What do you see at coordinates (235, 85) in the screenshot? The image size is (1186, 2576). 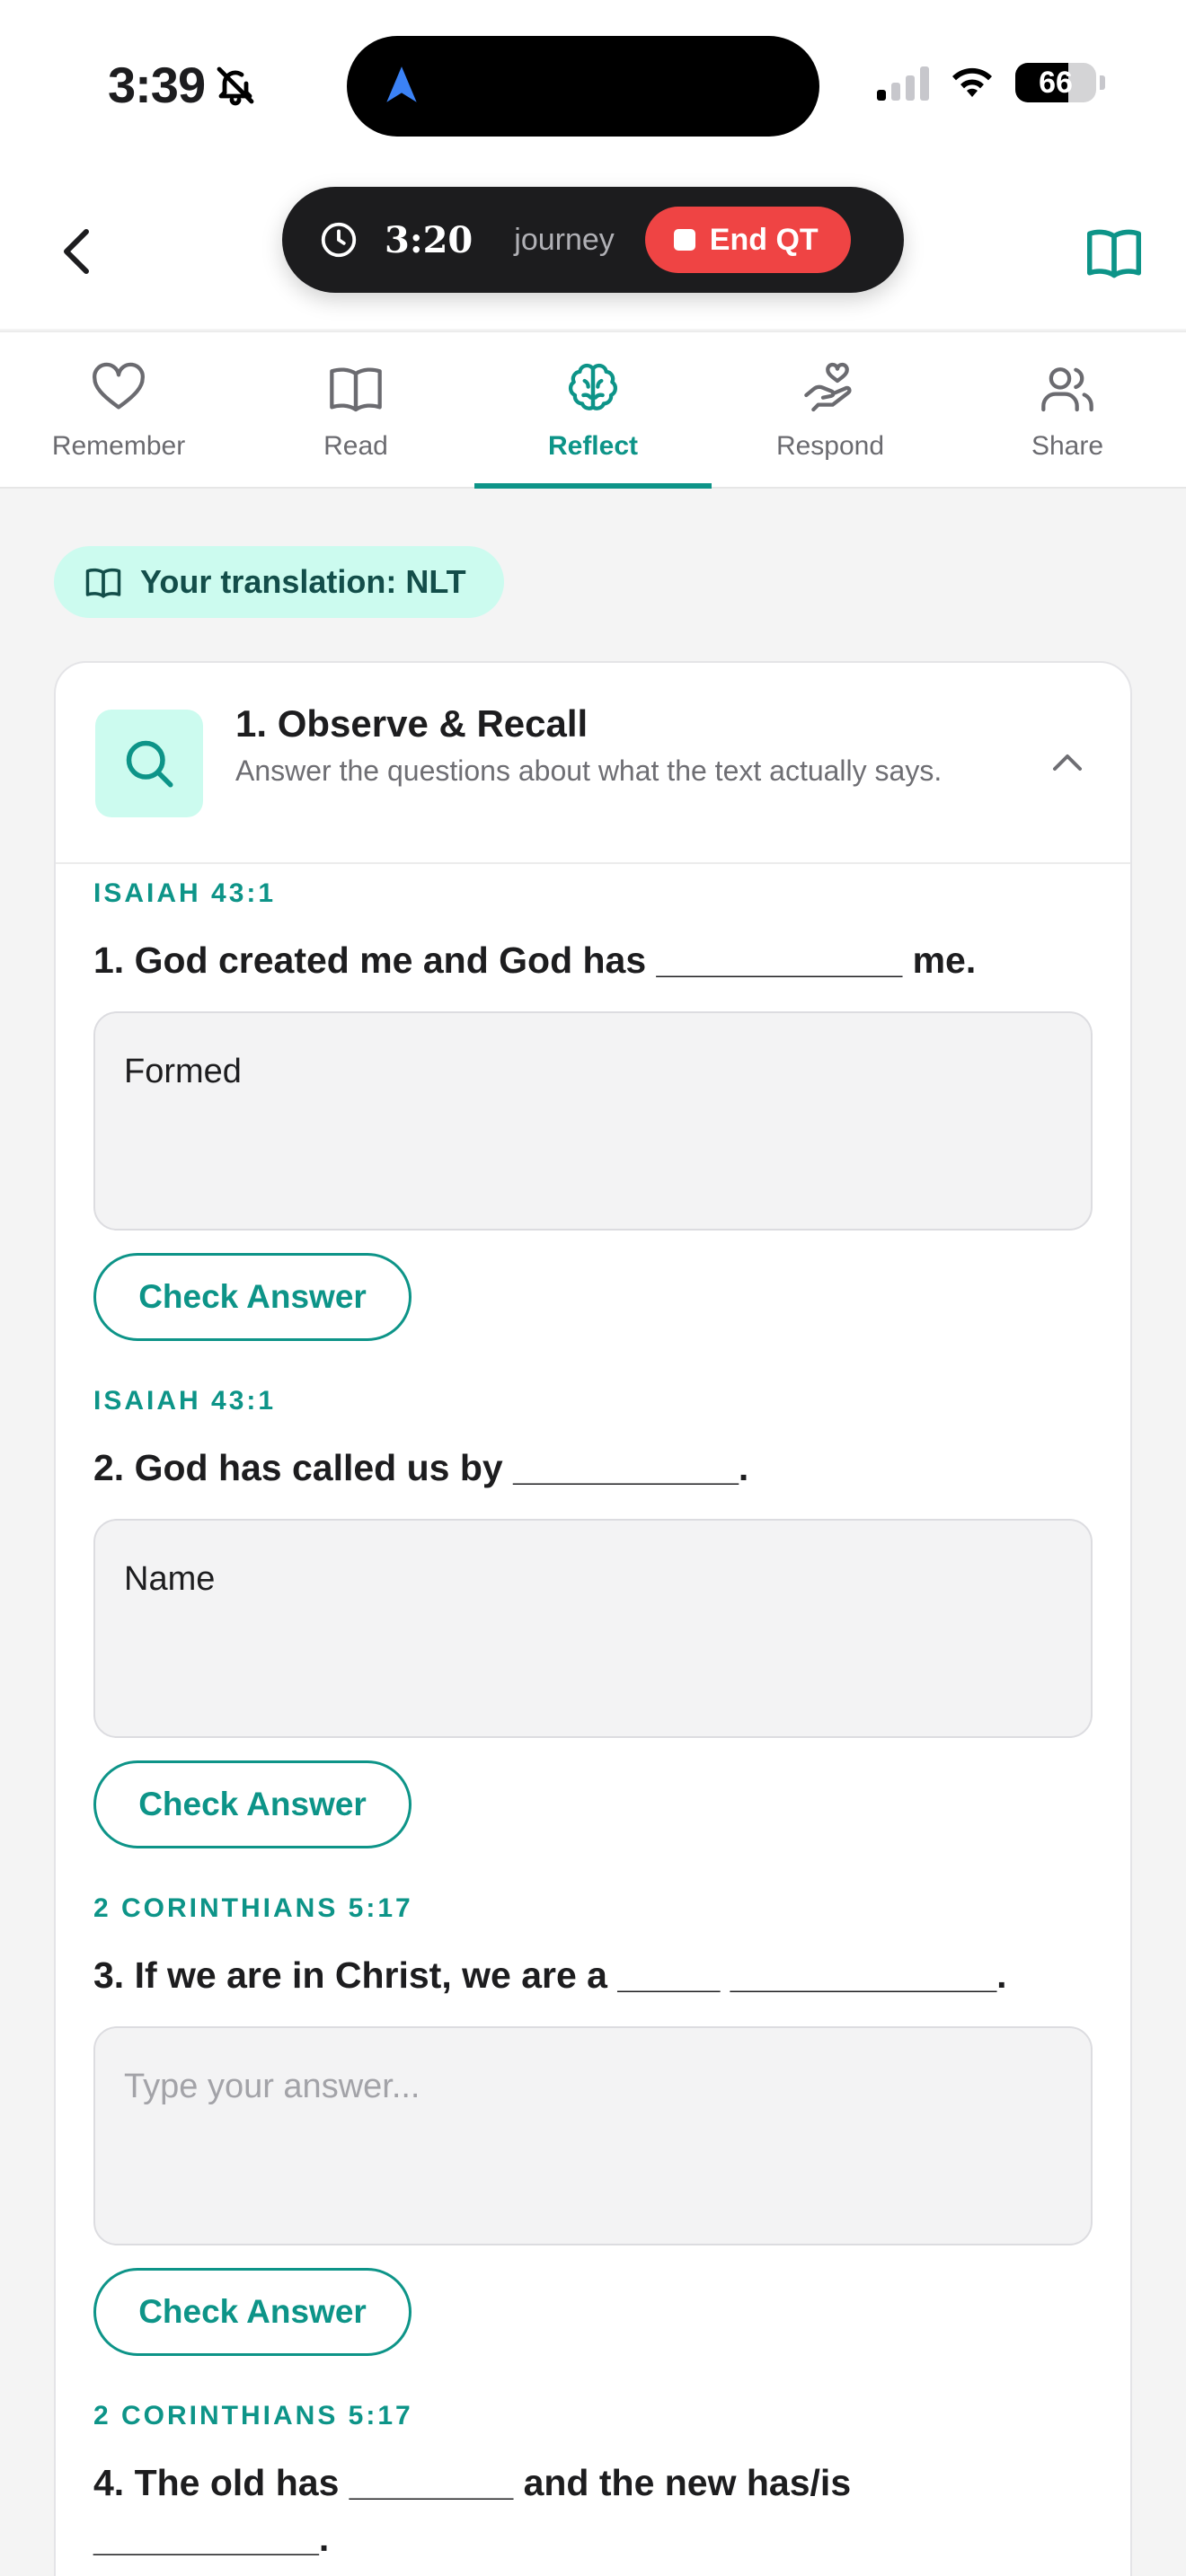 I see `bell-off-icon` at bounding box center [235, 85].